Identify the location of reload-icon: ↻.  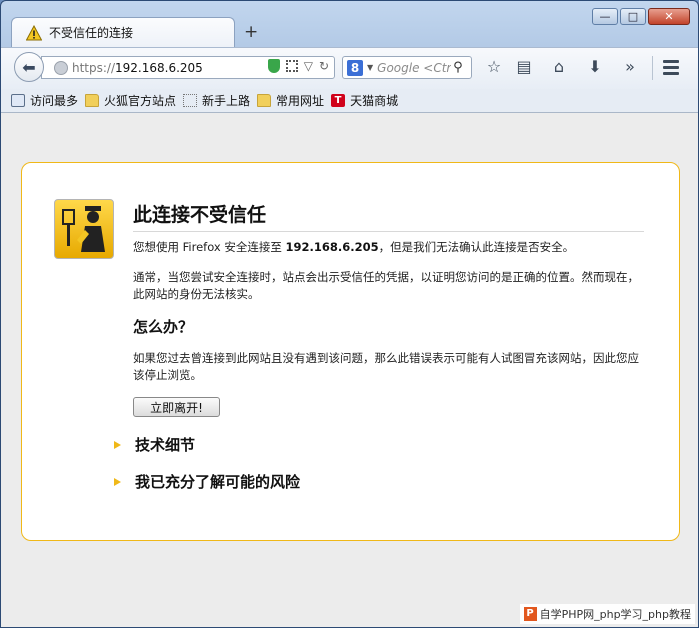
(324, 66).